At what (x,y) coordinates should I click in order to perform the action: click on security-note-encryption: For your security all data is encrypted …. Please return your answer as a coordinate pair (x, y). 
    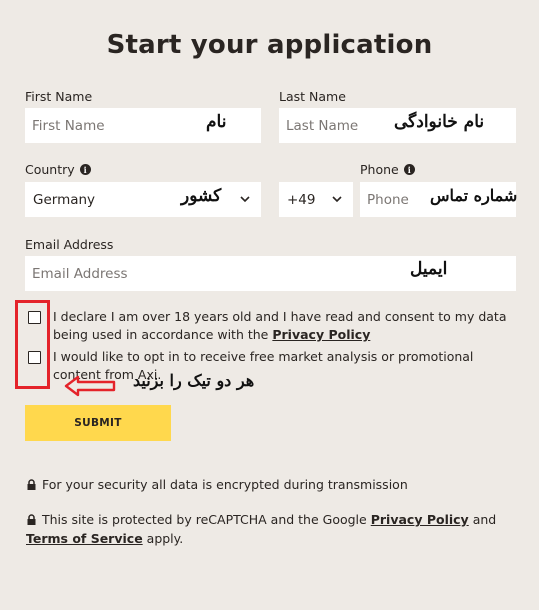
    Looking at the image, I should click on (271, 484).